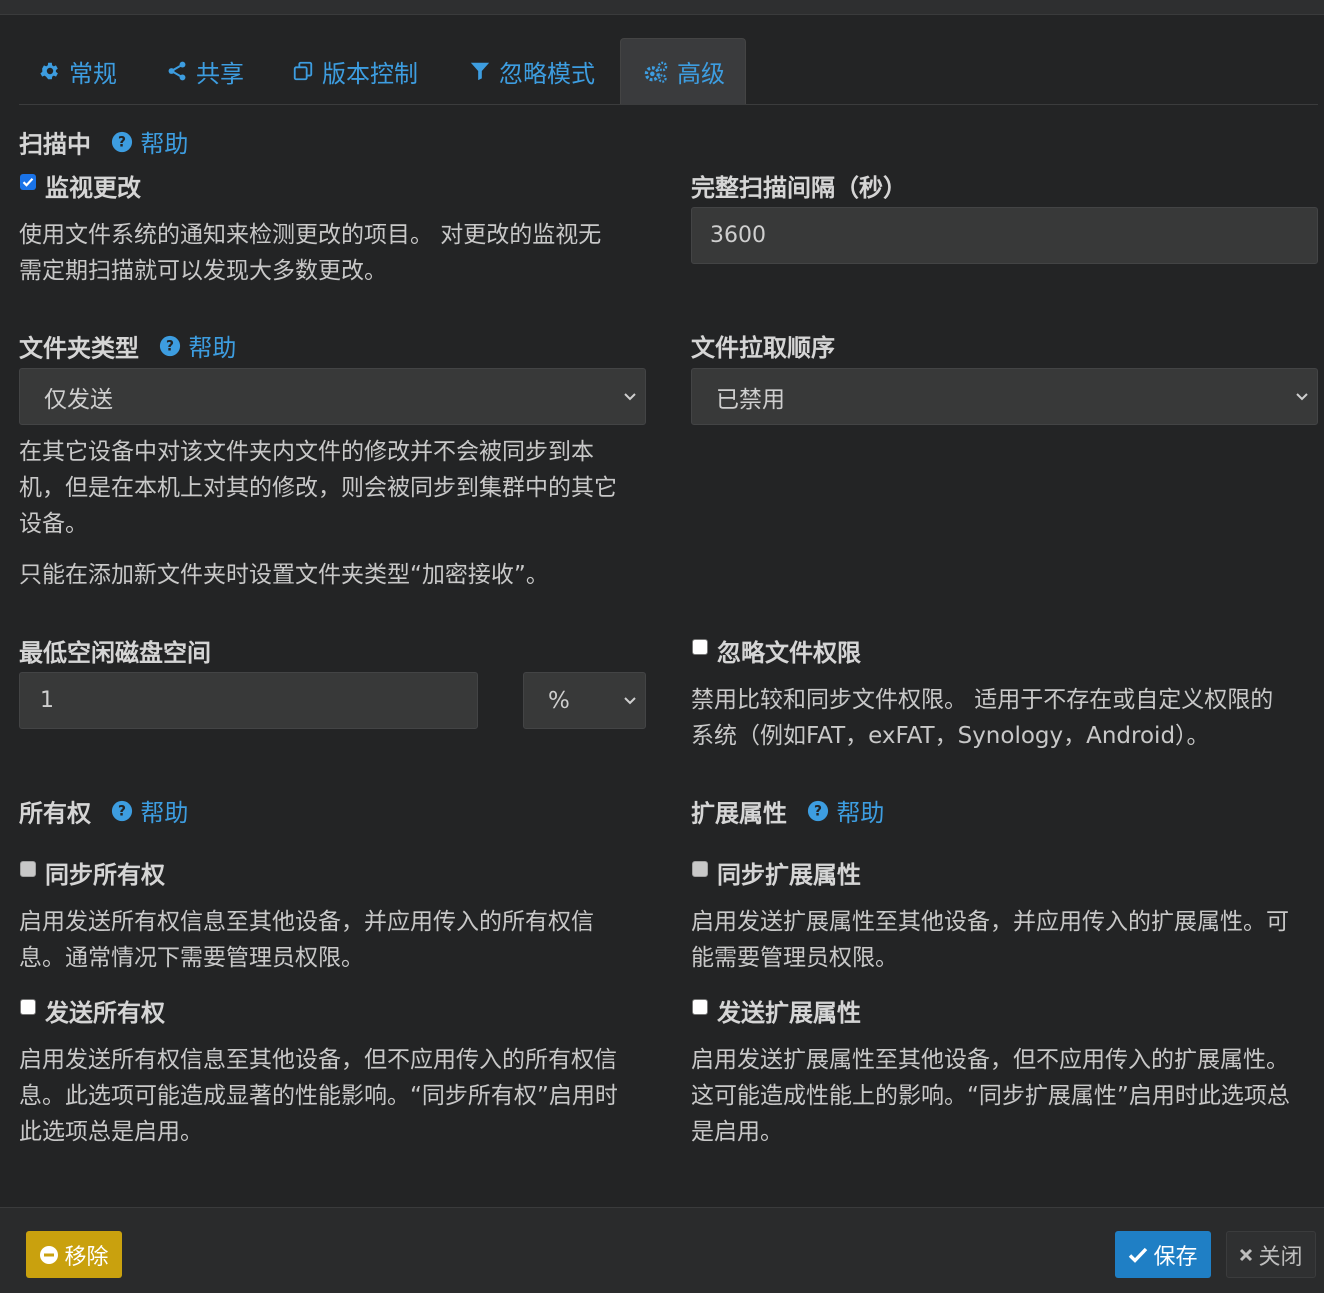 The image size is (1324, 1293). What do you see at coordinates (700, 647) in the screenshot?
I see `ignore-permissions-checkbox` at bounding box center [700, 647].